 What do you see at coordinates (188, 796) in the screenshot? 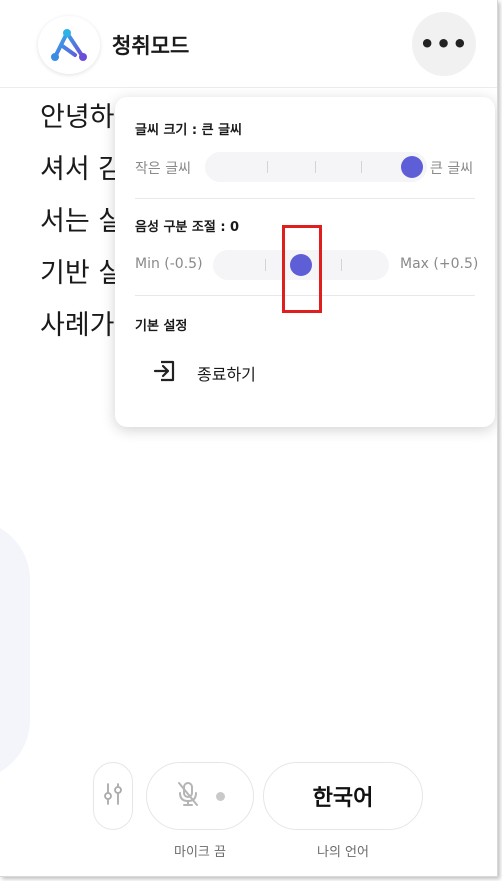
I see `mic-off-icon` at bounding box center [188, 796].